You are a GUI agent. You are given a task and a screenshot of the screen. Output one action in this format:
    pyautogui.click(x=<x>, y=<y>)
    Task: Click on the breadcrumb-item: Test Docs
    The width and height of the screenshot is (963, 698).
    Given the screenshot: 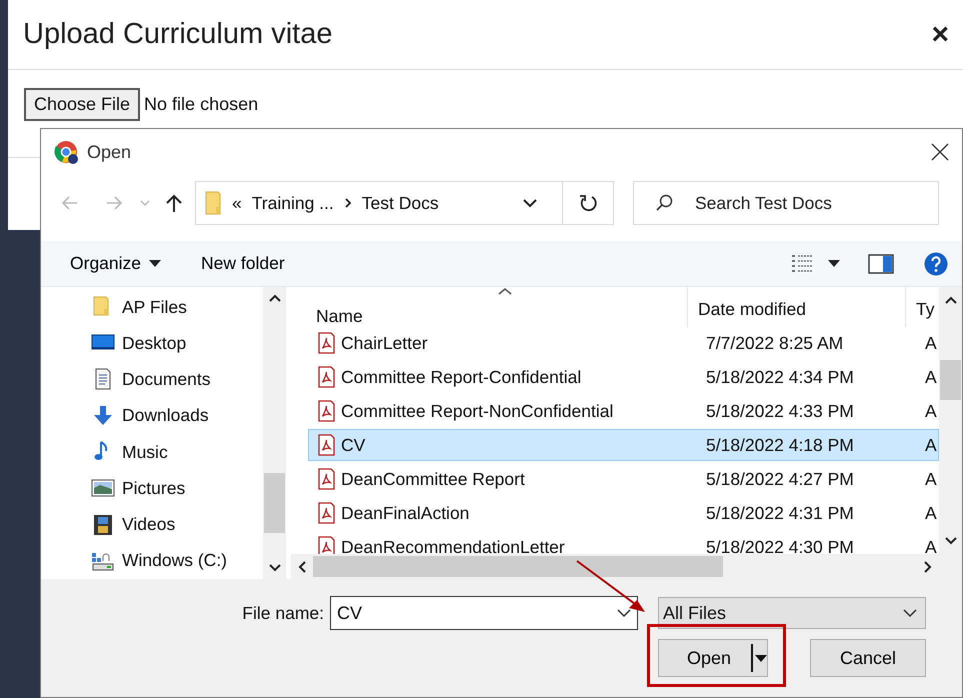 What is the action you would take?
    pyautogui.click(x=400, y=203)
    